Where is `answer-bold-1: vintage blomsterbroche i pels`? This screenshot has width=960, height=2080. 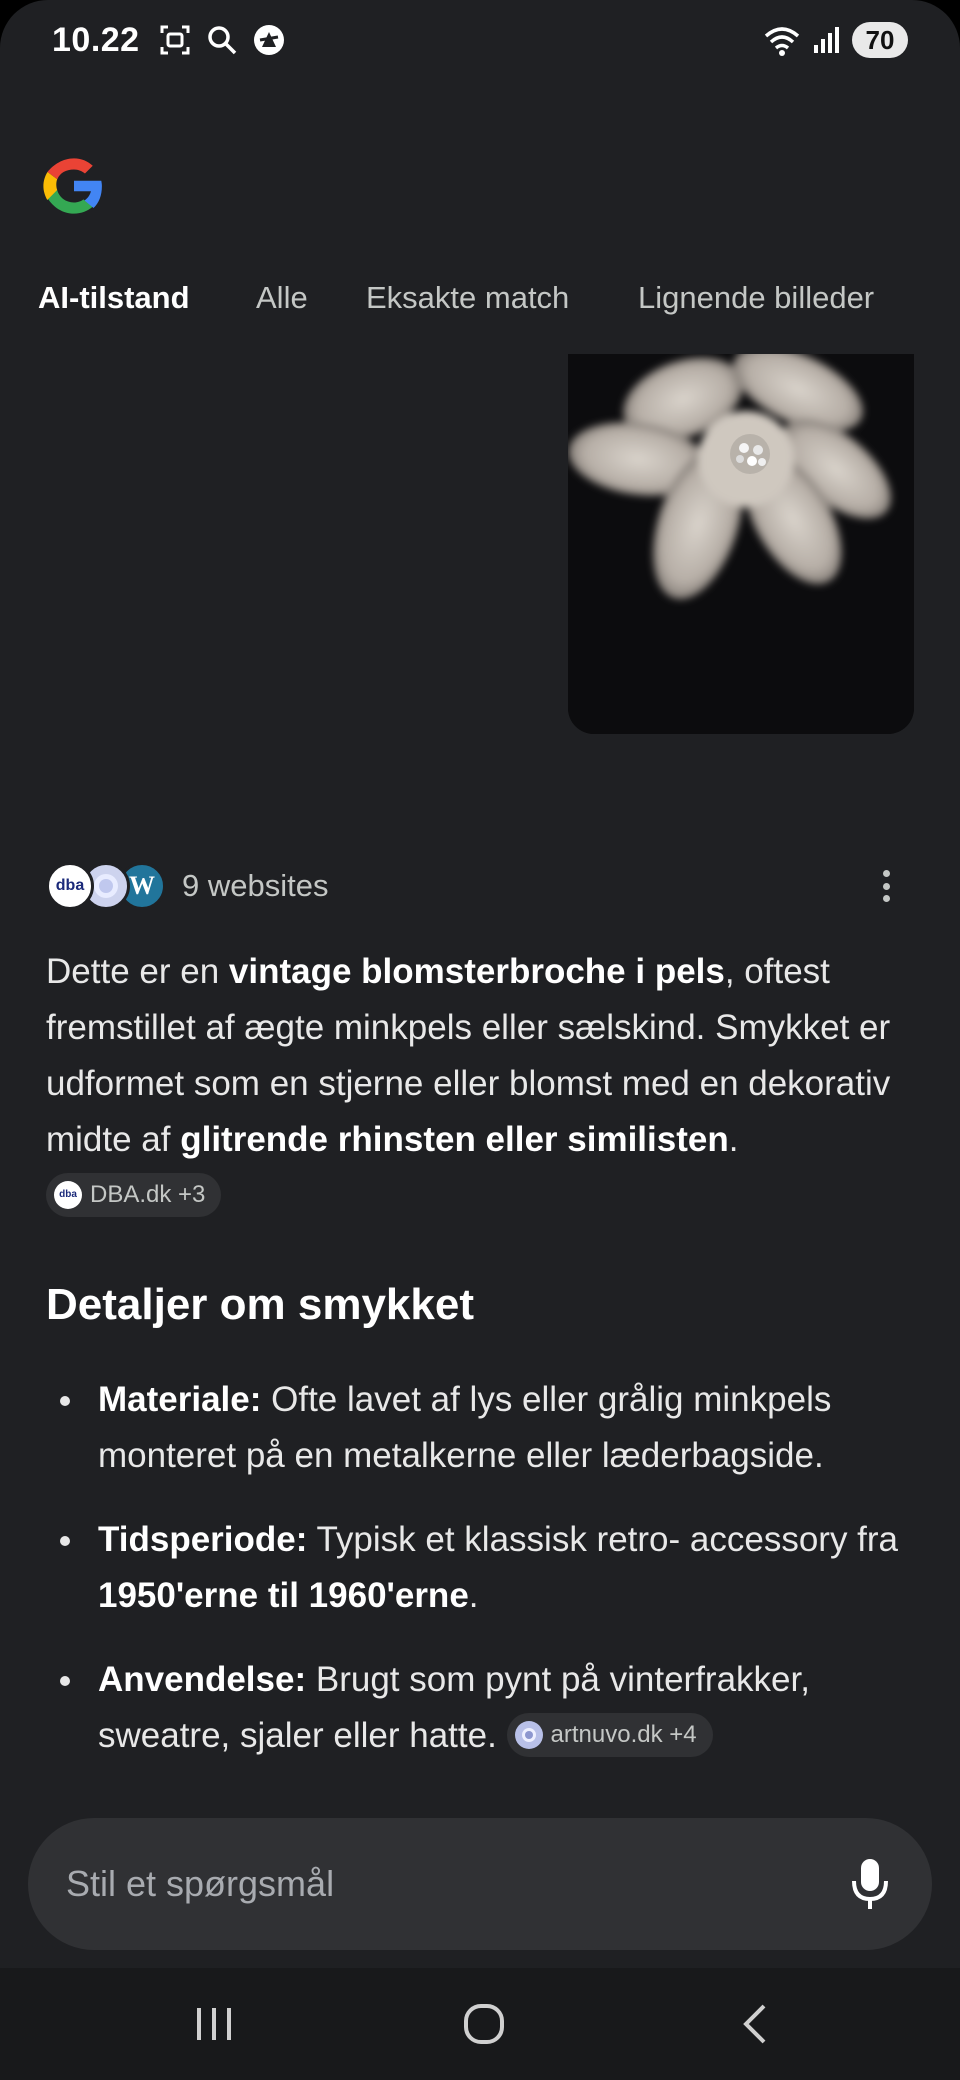 answer-bold-1: vintage blomsterbroche i pels is located at coordinates (476, 971).